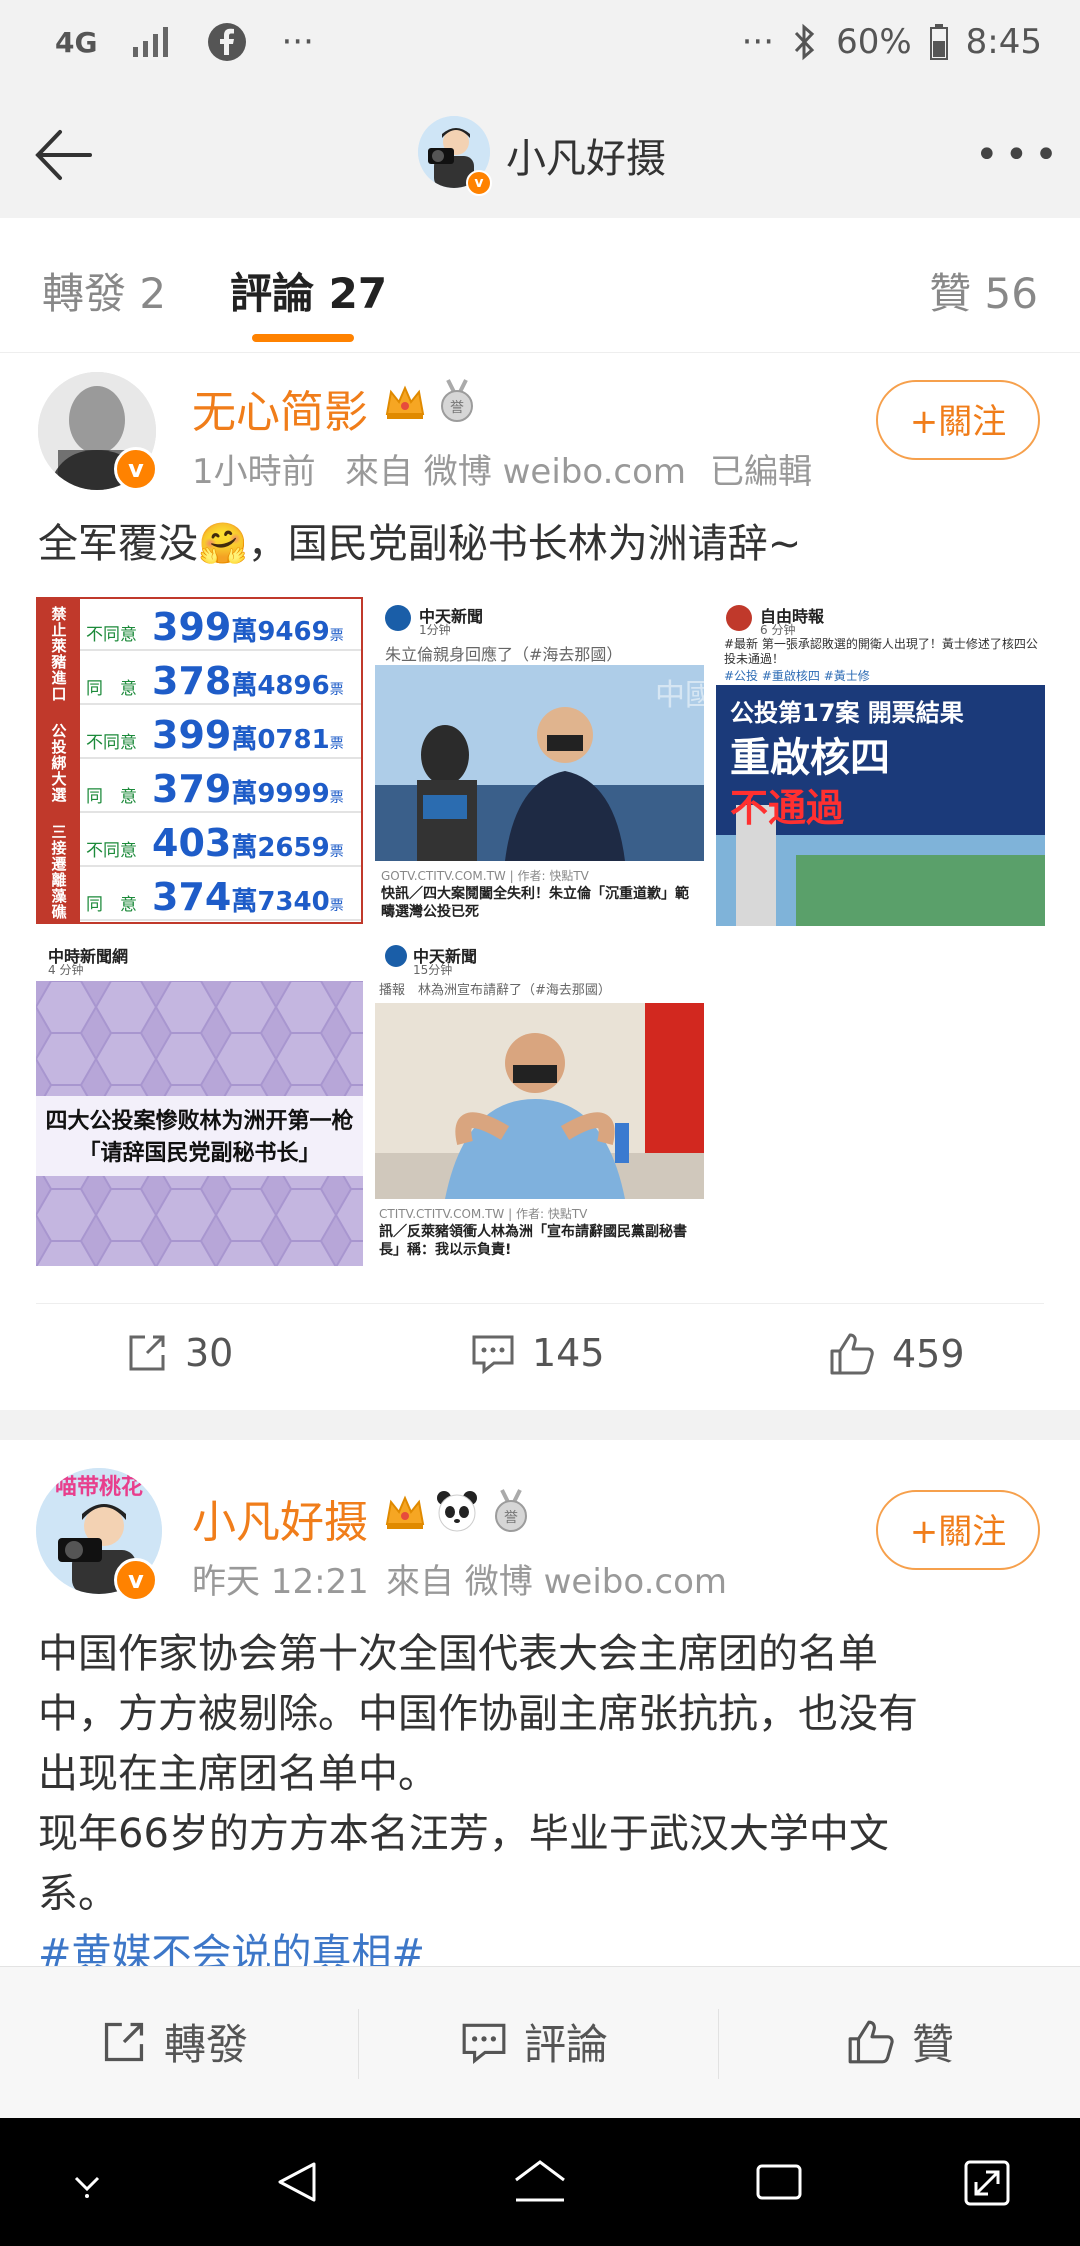 The image size is (1080, 2246). I want to click on news-url: CTITV.CTITV.COM.TW | 作者: 快點TV, so click(483, 1214).